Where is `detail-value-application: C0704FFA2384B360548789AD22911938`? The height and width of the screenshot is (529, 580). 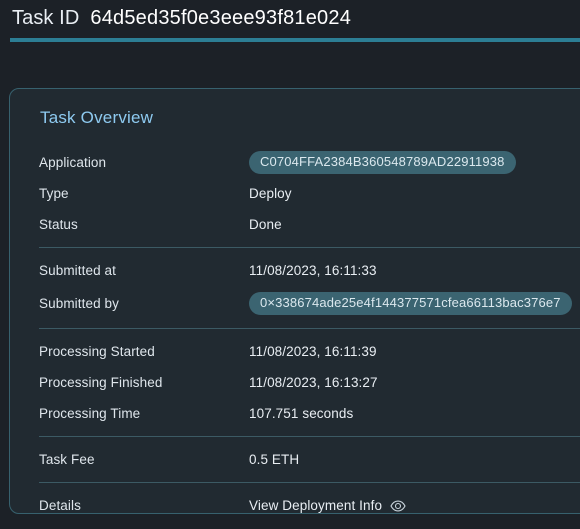
detail-value-application: C0704FFA2384B360548789AD22911938 is located at coordinates (382, 162).